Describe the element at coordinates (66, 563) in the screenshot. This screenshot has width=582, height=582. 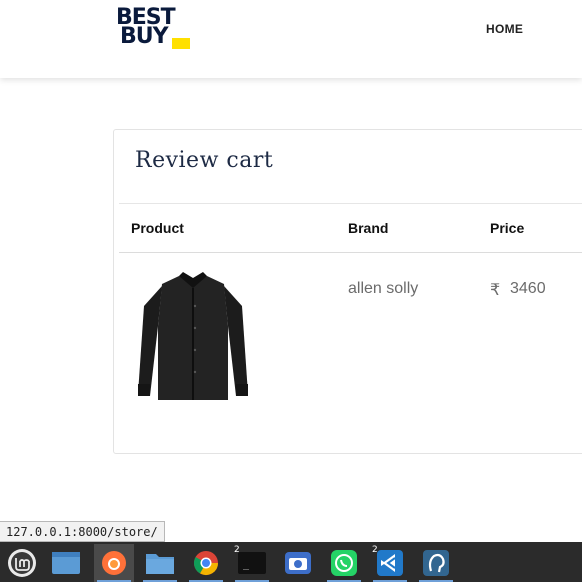
I see `show-desktop-icon` at that location.